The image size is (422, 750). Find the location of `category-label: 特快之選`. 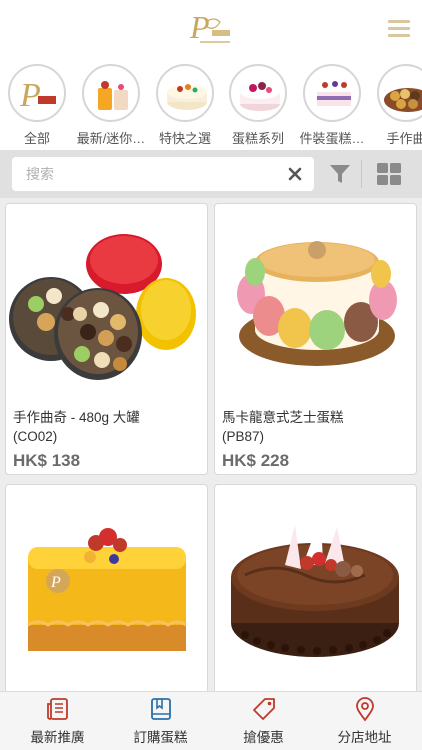

category-label: 特快之選 is located at coordinates (184, 138).